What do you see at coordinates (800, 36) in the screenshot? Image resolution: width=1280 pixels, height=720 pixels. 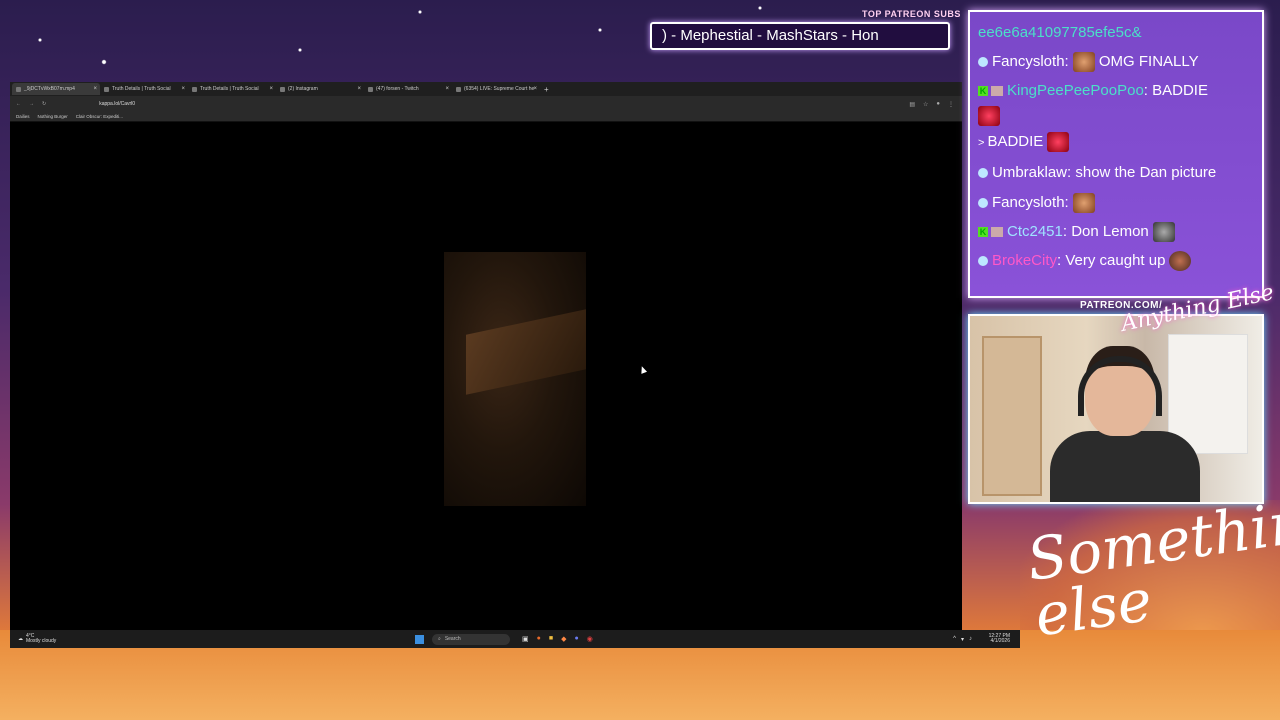 I see `patreon-ticker: ) - Mephestial - MashStars - Hon` at bounding box center [800, 36].